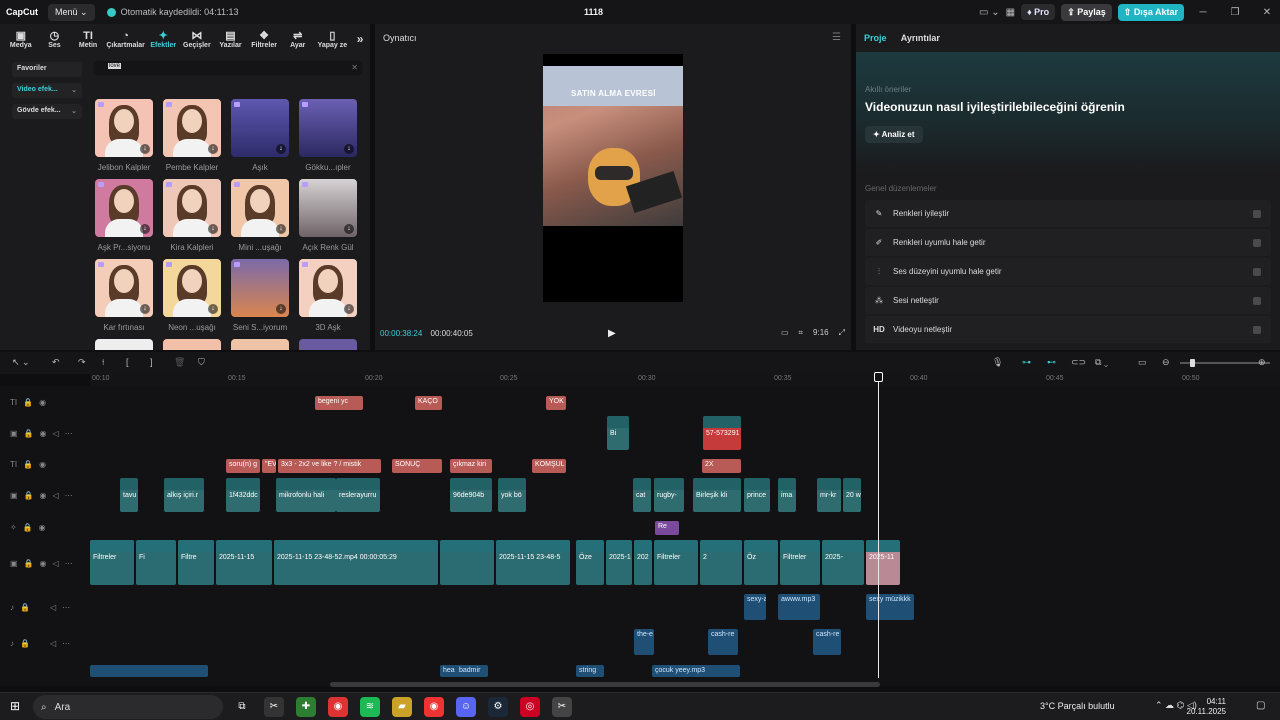  What do you see at coordinates (192, 215) in the screenshot?
I see `effect-card: ↓ Kira Kalpleri` at bounding box center [192, 215].